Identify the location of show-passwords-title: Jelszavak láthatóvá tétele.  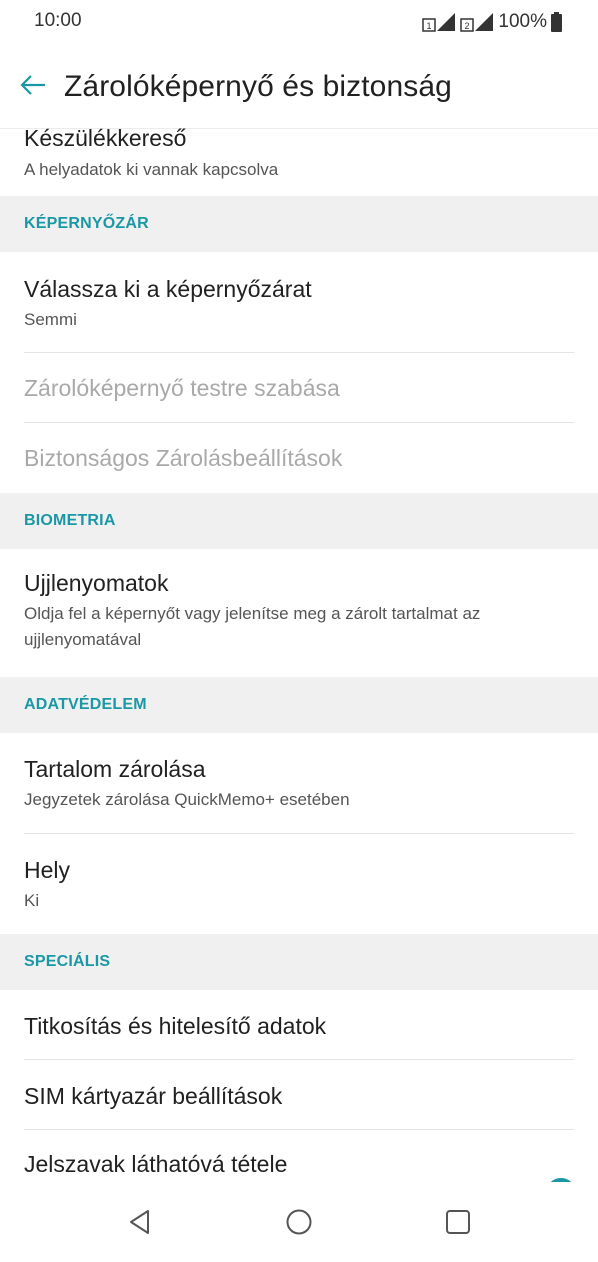
(156, 1164).